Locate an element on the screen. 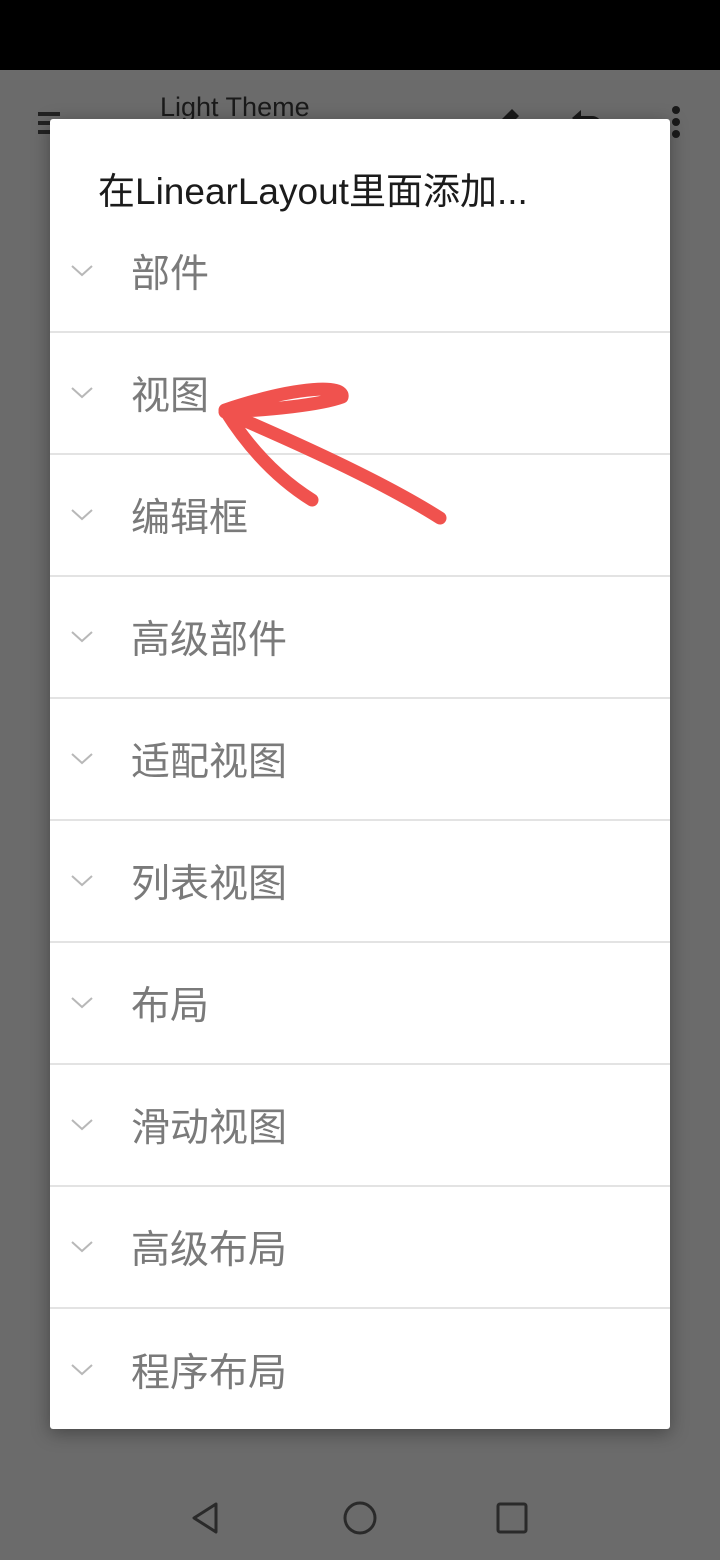  category-item-scroll-views: 滑动视图 is located at coordinates (360, 1126).